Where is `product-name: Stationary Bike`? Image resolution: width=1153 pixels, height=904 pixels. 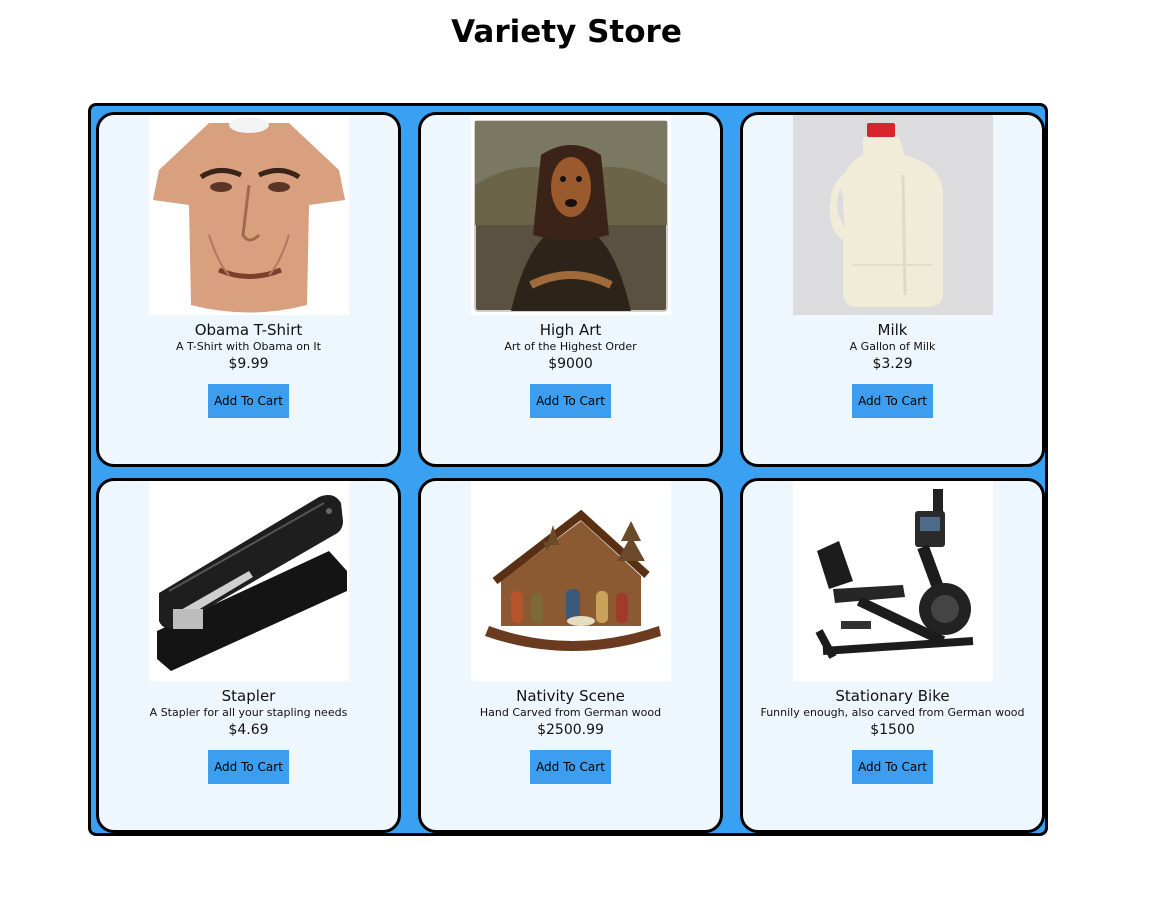 product-name: Stationary Bike is located at coordinates (892, 696).